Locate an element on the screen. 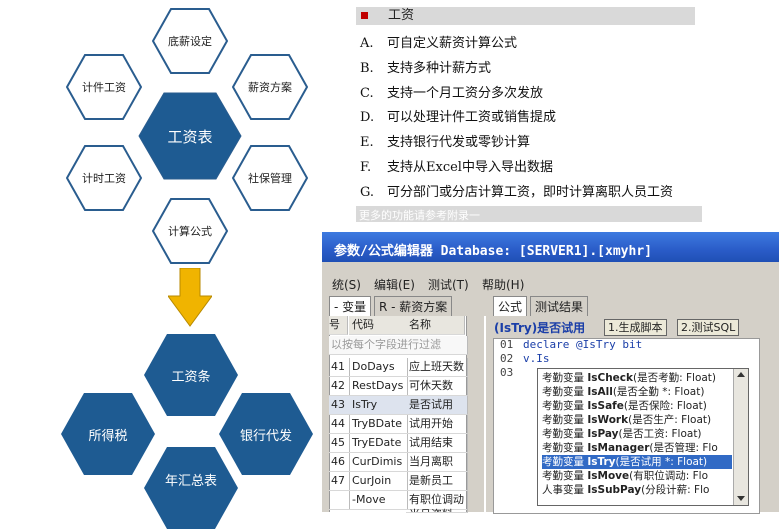 The width and height of the screenshot is (779, 530). table-row-no is located at coordinates (339, 500).